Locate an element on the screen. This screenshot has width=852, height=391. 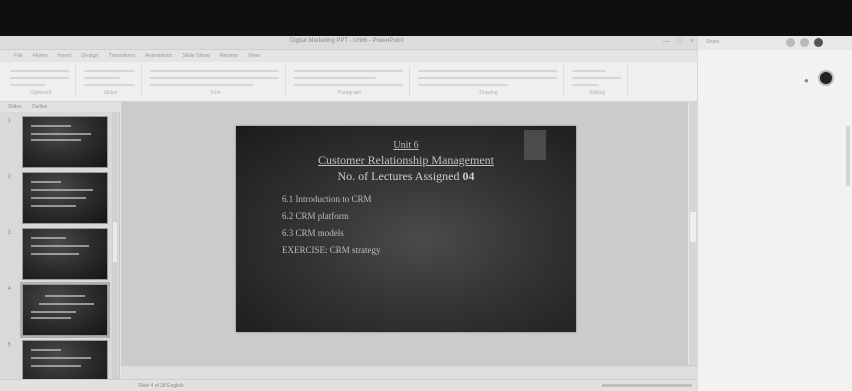
ribbon-group-label: Clipboard is located at coordinates (40, 93).